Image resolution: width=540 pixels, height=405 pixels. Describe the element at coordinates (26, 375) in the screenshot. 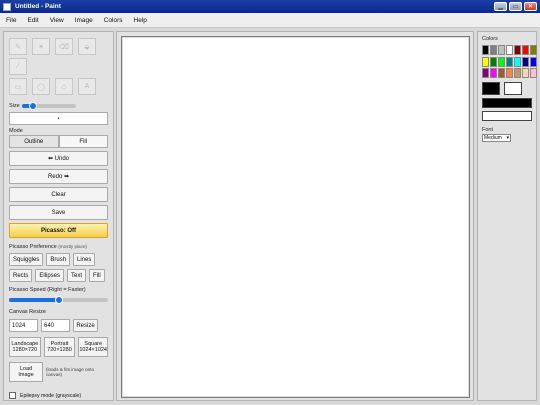

I see `load-image-label-2: Image` at that location.